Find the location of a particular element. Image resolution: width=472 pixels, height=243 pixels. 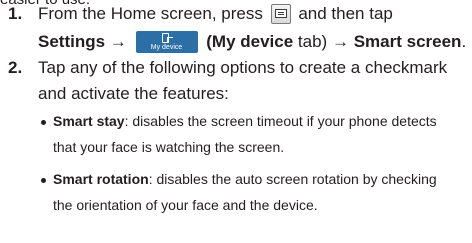

bullet-1-line-2: that your face is watching the screen. is located at coordinates (169, 147).